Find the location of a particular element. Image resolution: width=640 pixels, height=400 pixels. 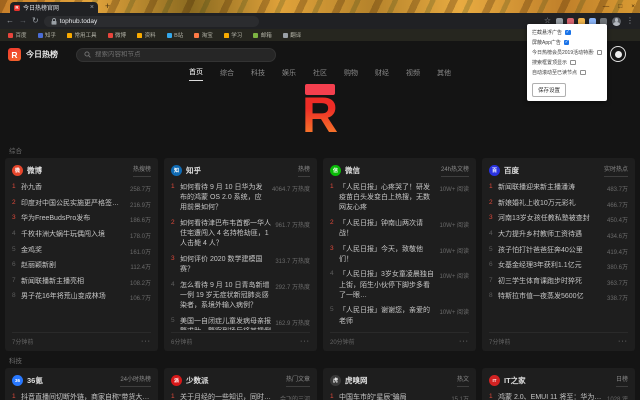

source-name: 少数派 is located at coordinates (197, 380).